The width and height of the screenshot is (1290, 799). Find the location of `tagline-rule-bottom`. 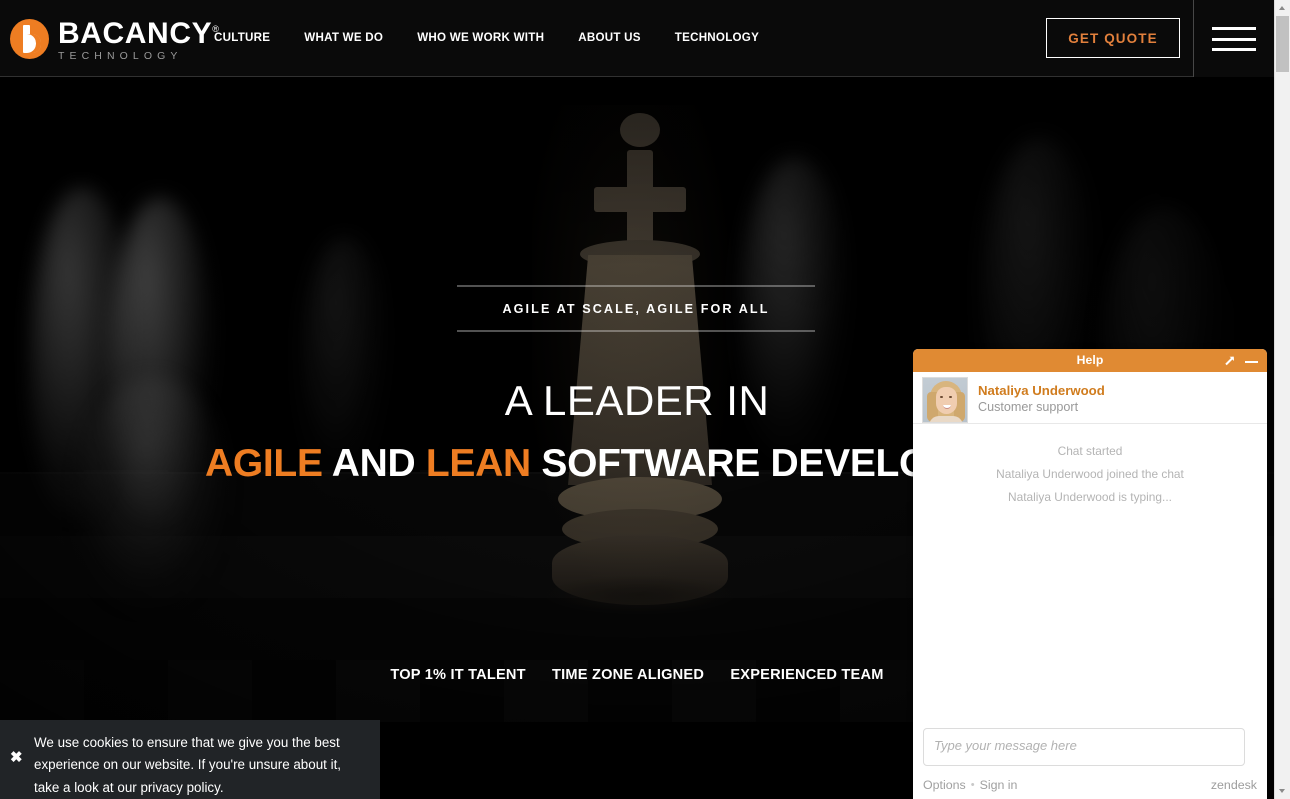

tagline-rule-bottom is located at coordinates (636, 331).